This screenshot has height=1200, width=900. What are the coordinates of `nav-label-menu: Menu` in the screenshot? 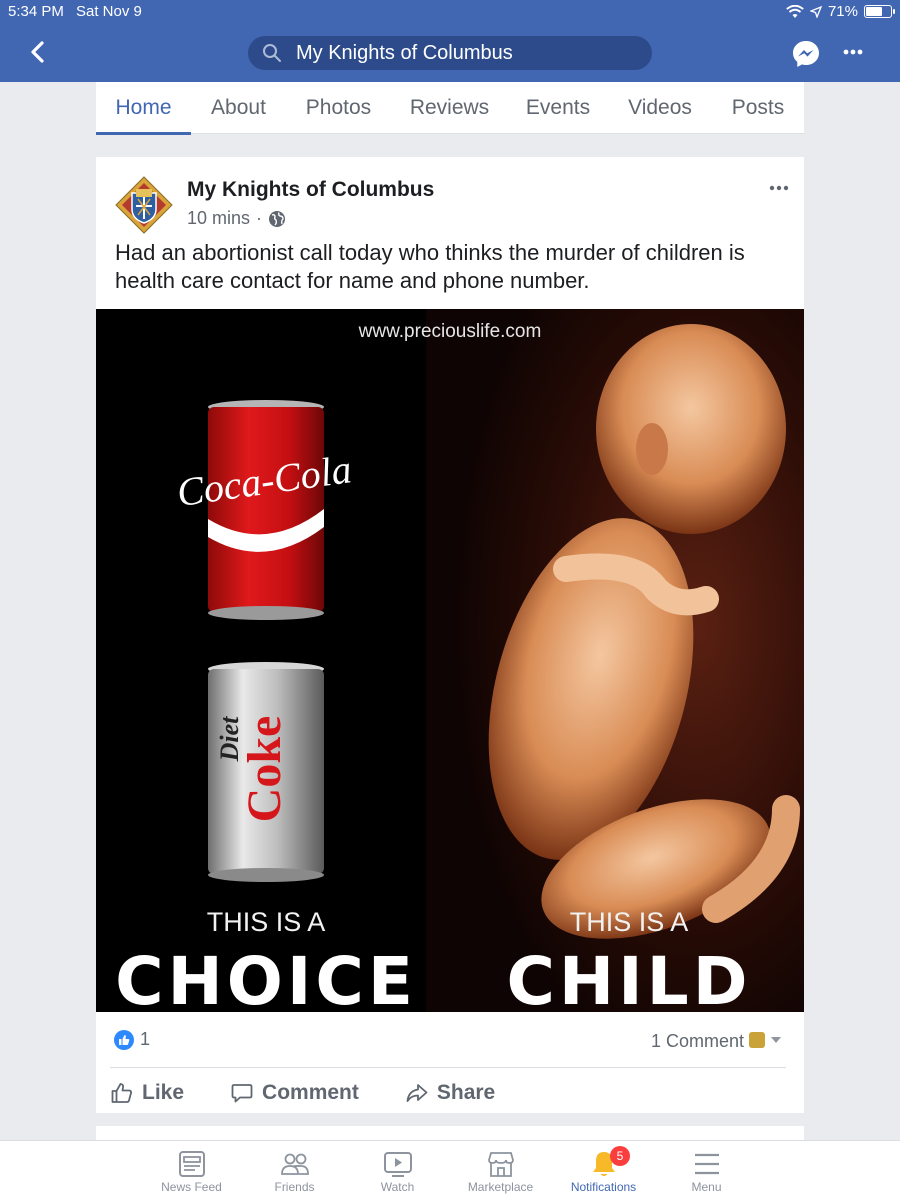 It's located at (706, 1187).